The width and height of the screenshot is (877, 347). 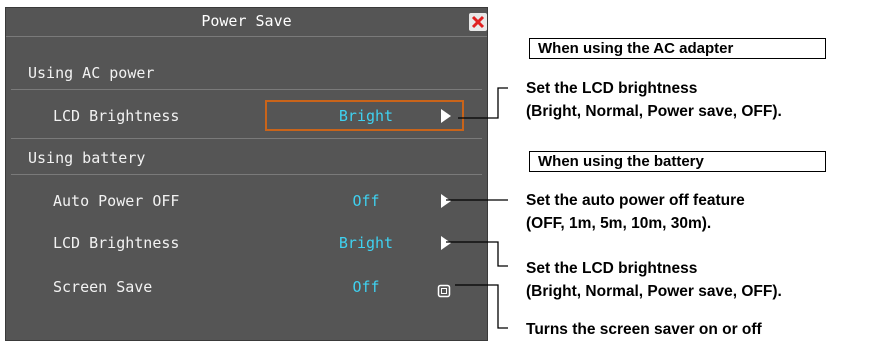 I want to click on ac-lcd-note-line1: Set the LCD brightness, so click(x=612, y=88).